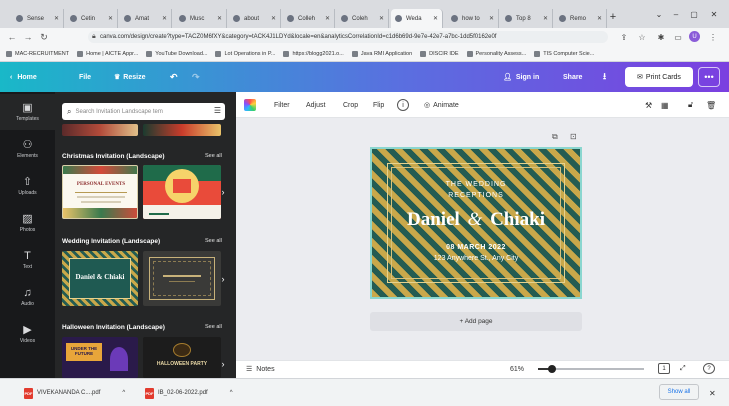 The width and height of the screenshot is (729, 406). Describe the element at coordinates (517, 369) in the screenshot. I see `zoom-value: 61%` at that location.